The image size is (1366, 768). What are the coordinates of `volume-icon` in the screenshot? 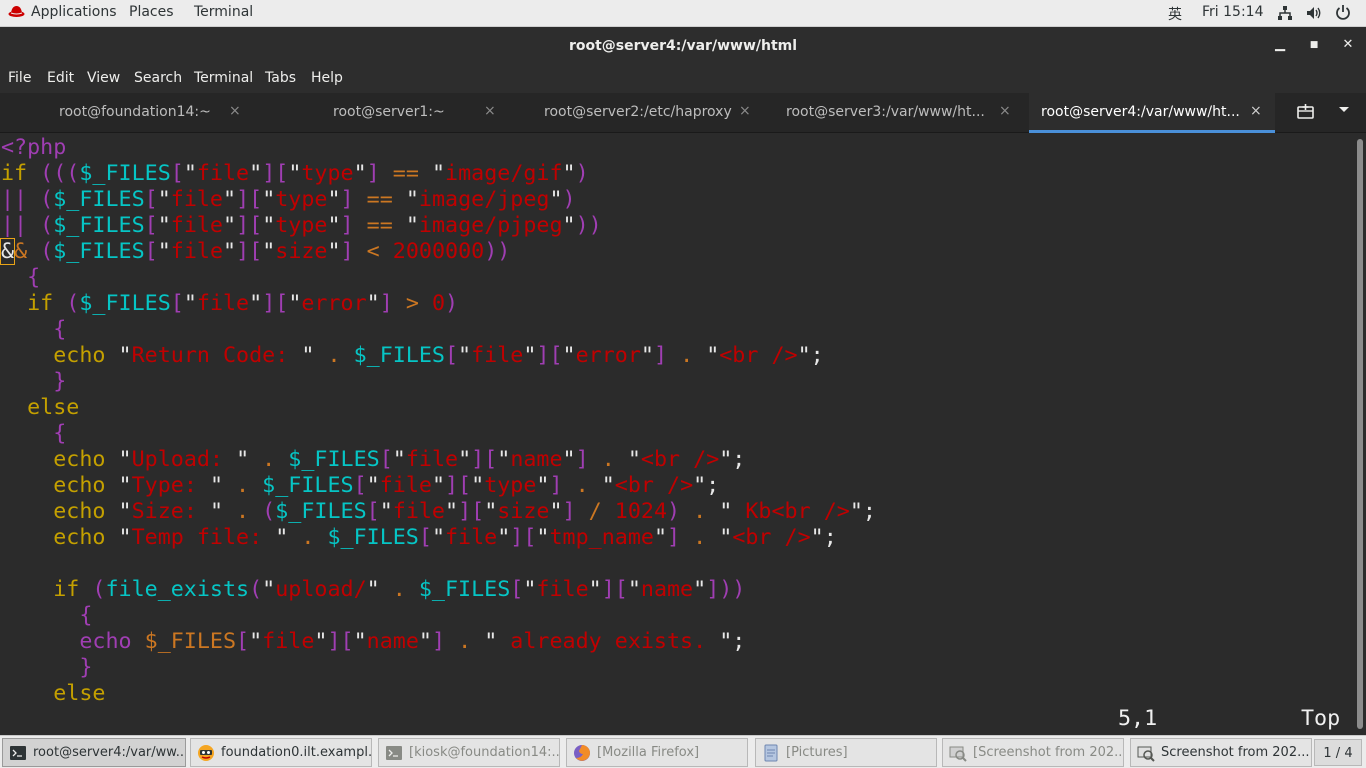 It's located at (1314, 15).